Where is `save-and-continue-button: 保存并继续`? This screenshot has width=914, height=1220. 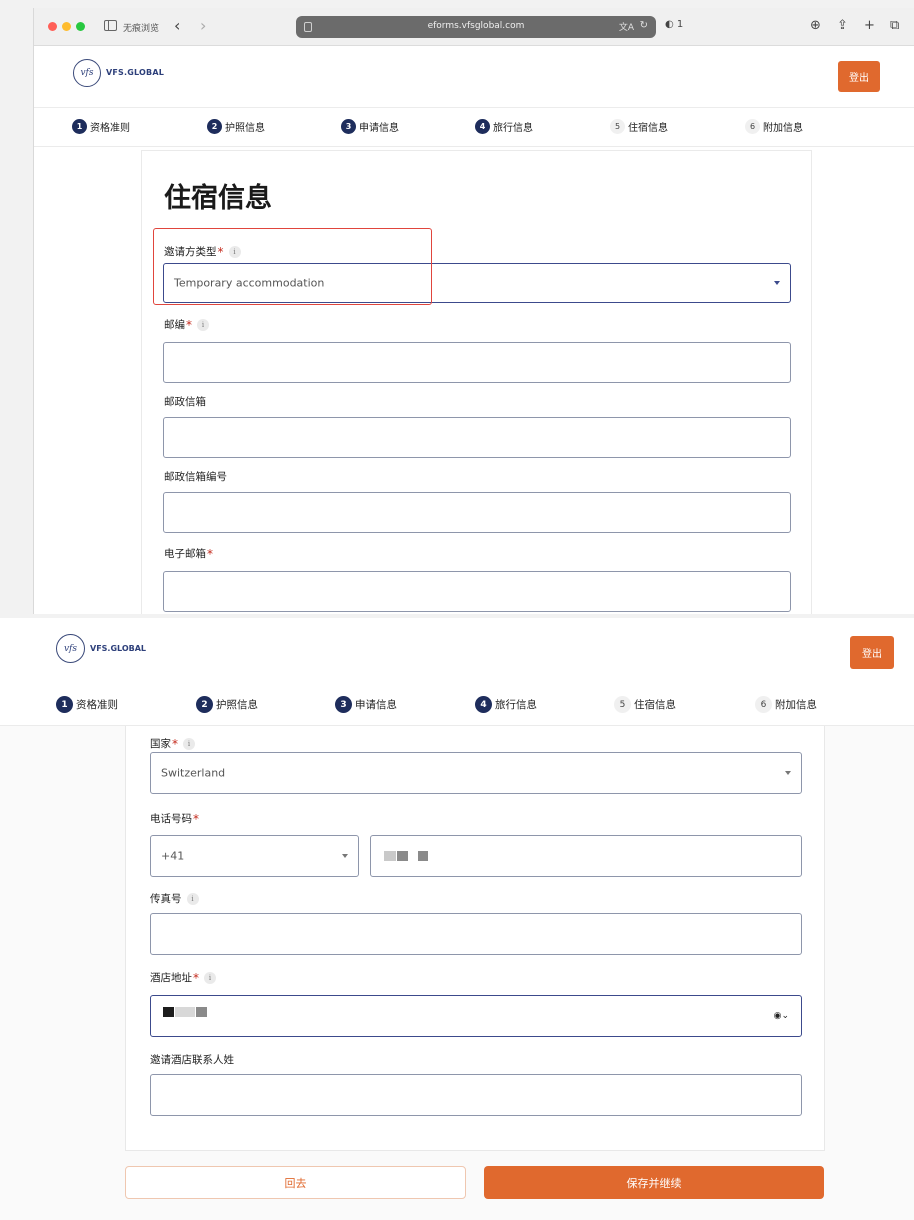 save-and-continue-button: 保存并继续 is located at coordinates (654, 1182).